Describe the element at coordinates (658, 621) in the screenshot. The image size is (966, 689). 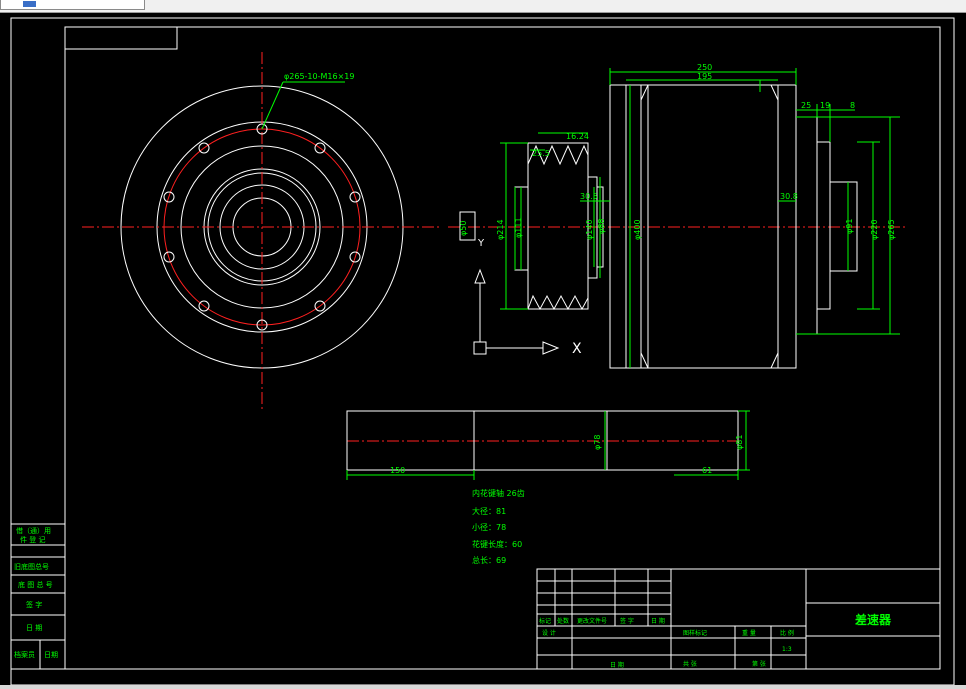
I see `tb-h5: 日 期` at that location.